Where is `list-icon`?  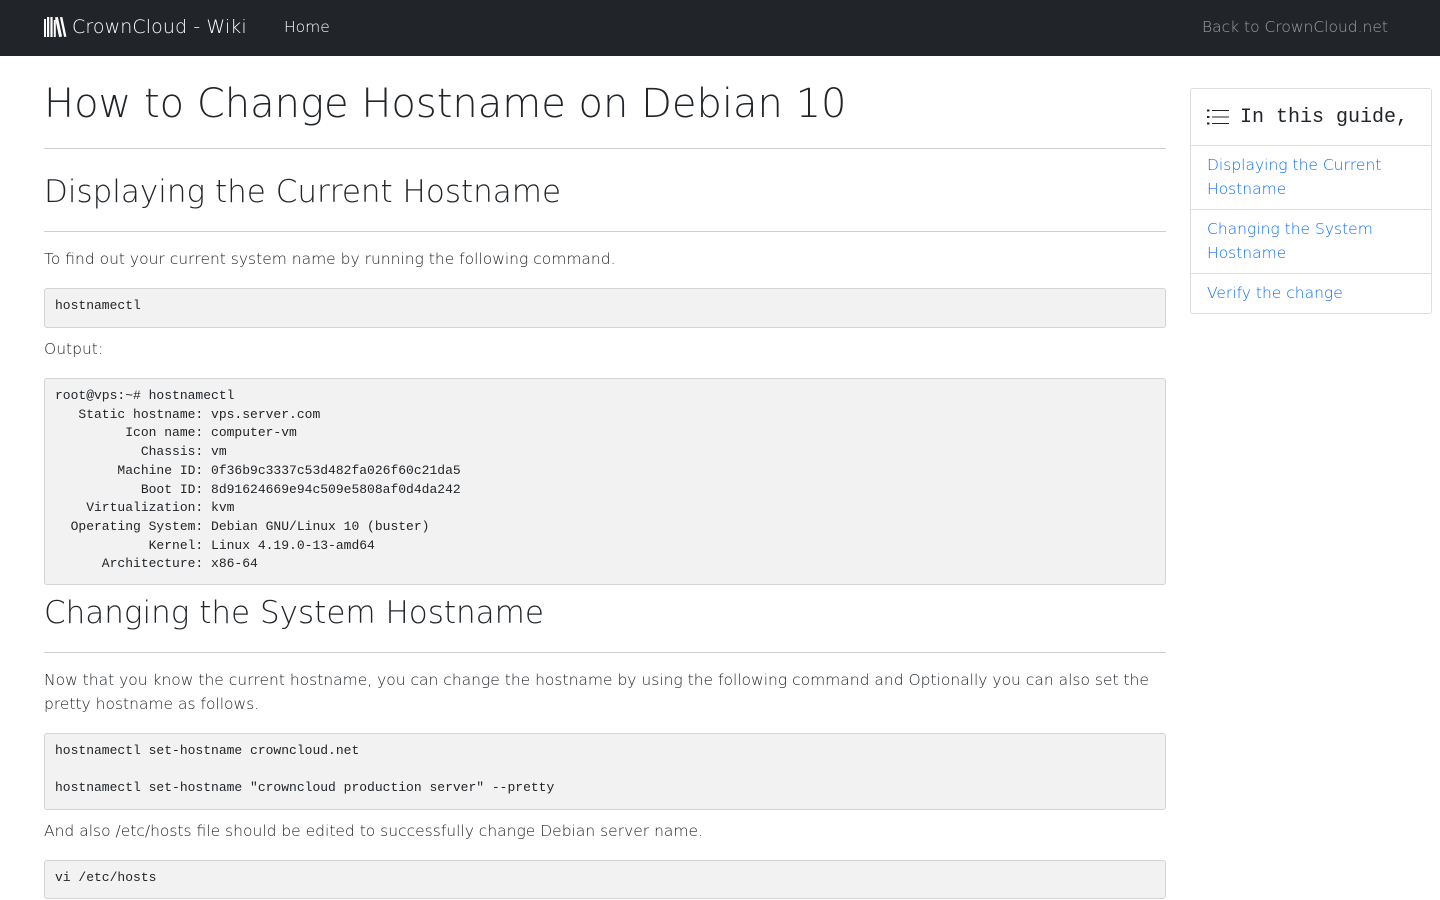
list-icon is located at coordinates (1218, 117).